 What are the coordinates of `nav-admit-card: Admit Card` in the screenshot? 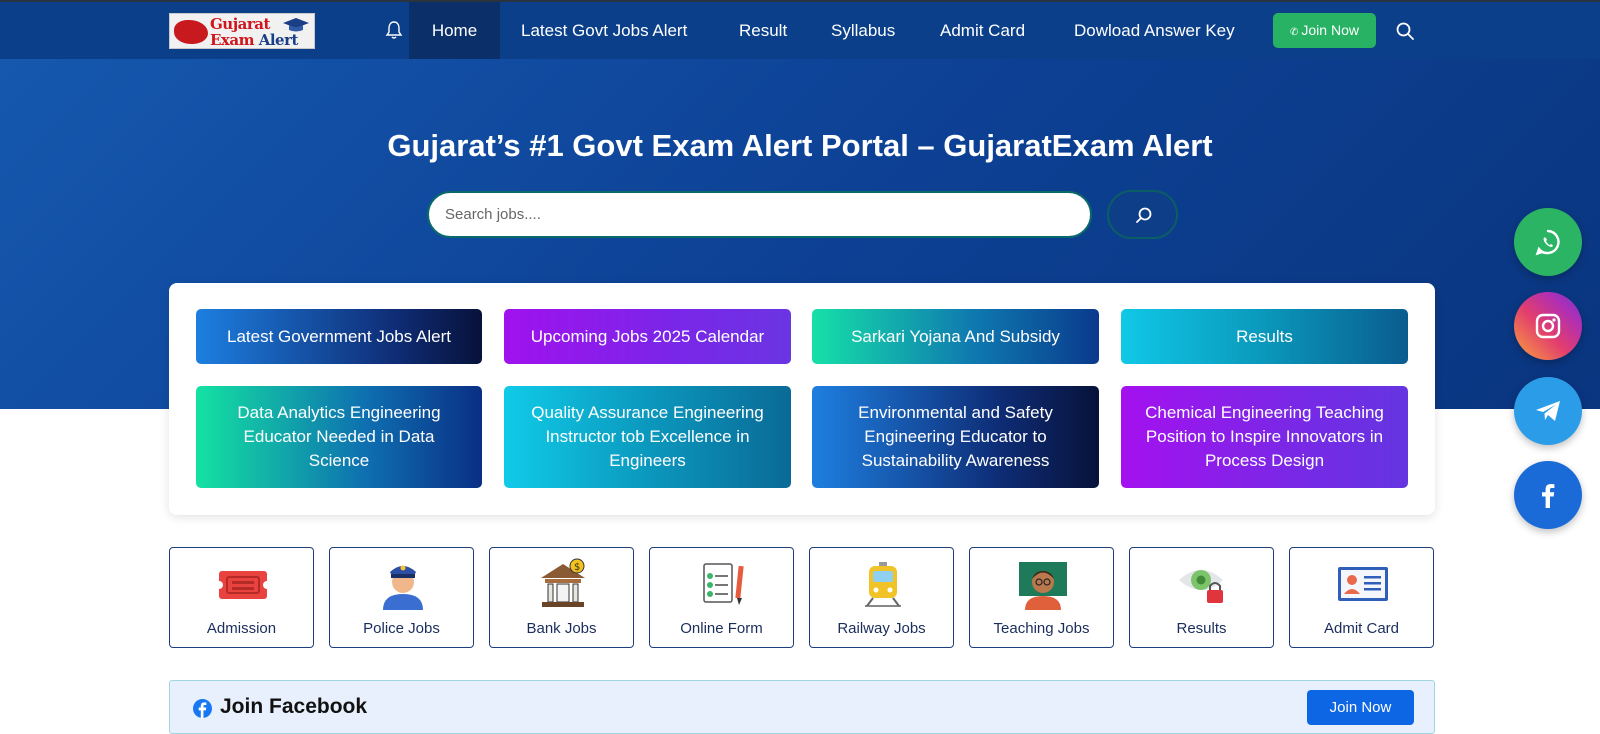 It's located at (982, 30).